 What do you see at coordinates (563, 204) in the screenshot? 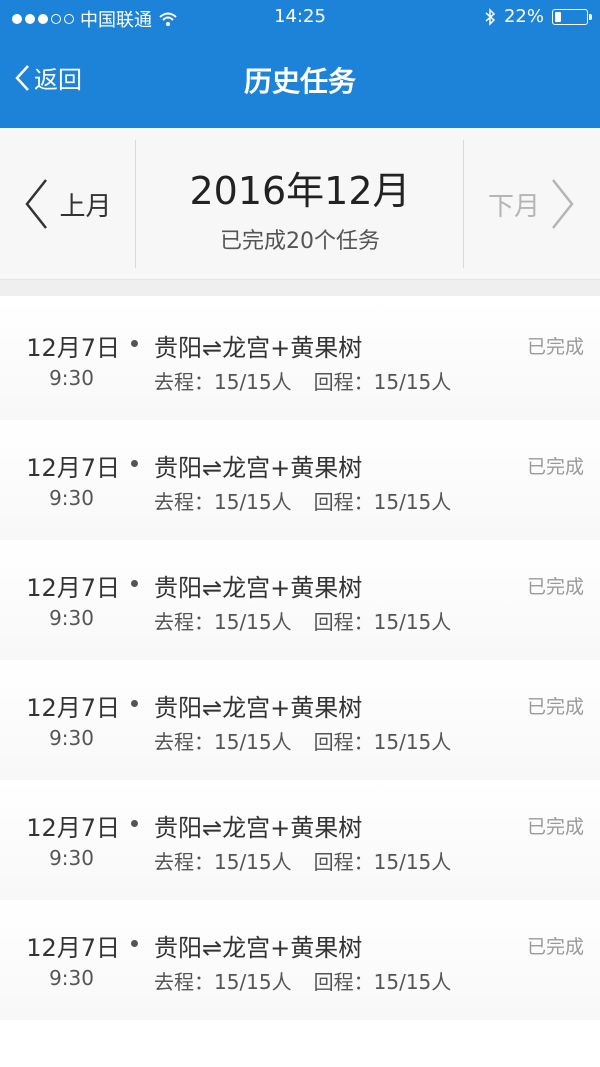
I see `chevron-right-icon` at bounding box center [563, 204].